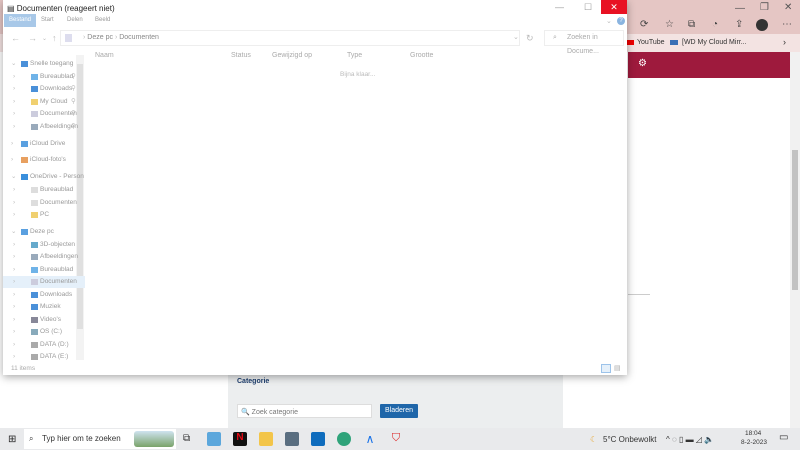 The image size is (800, 450). What do you see at coordinates (15, 38) in the screenshot?
I see `back-icon: ←` at bounding box center [15, 38].